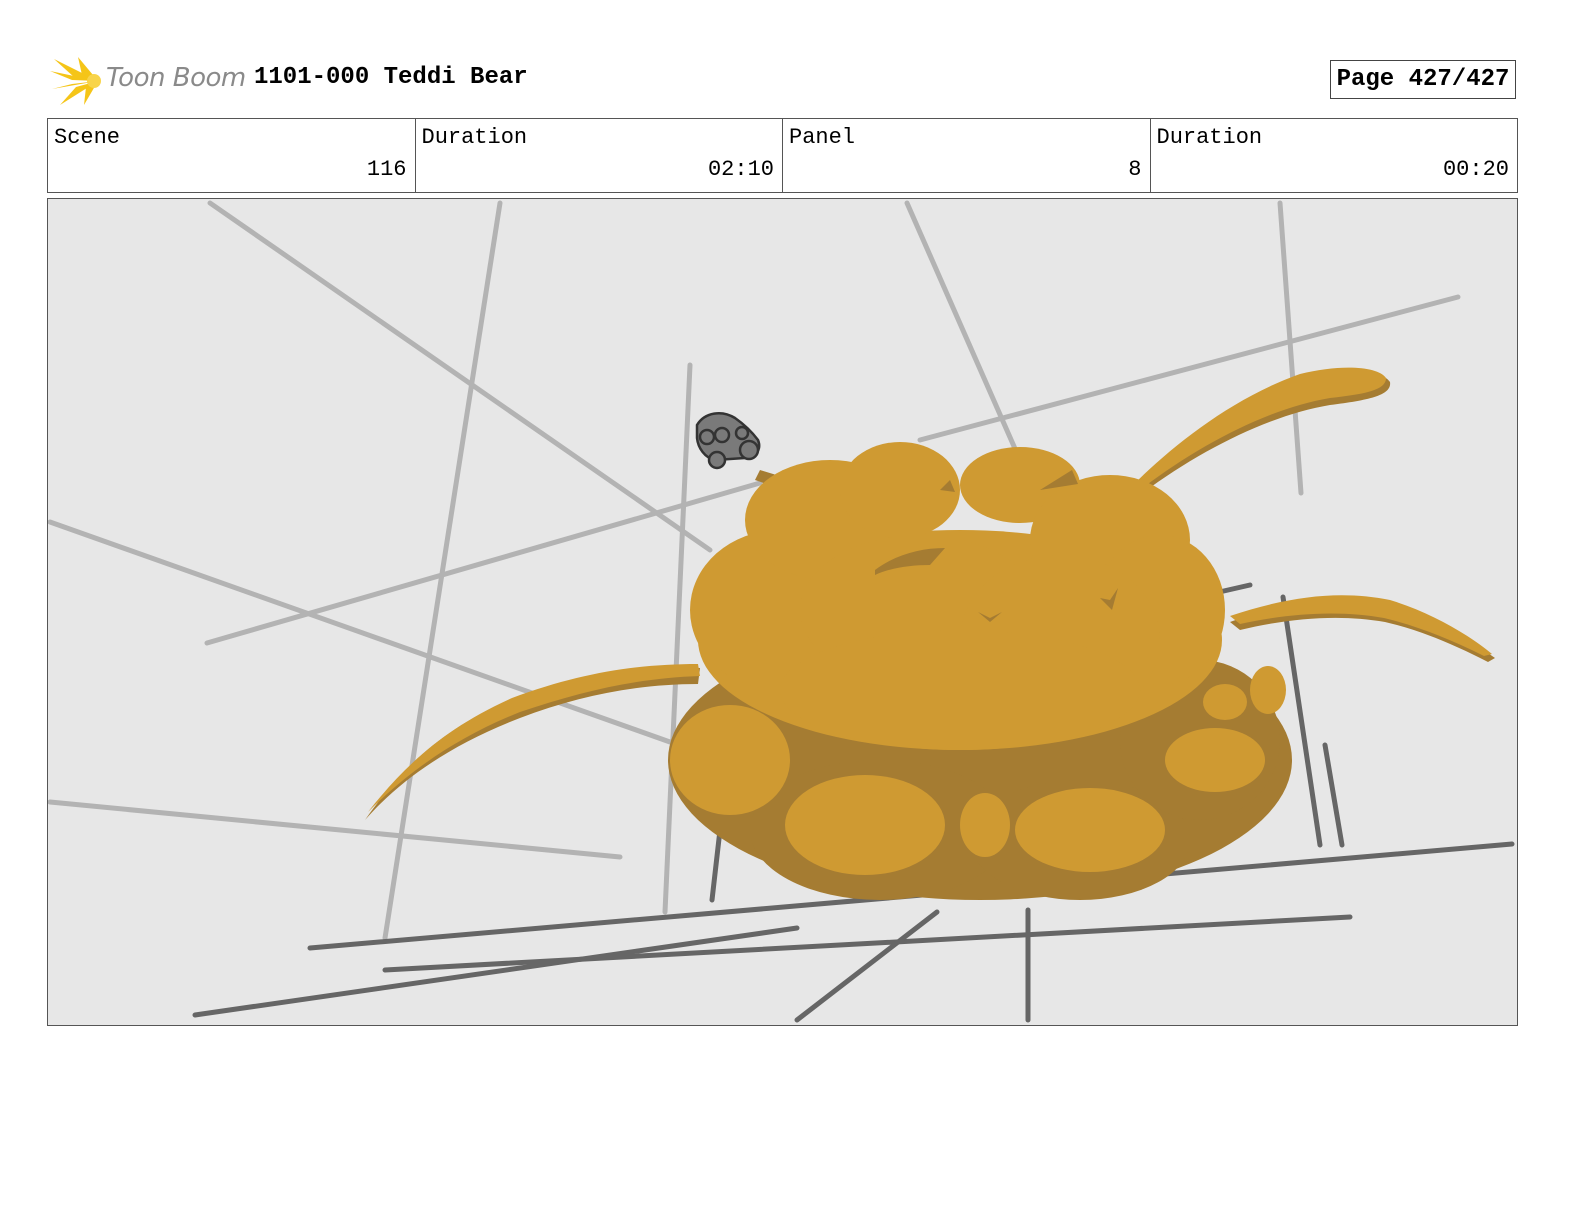 The width and height of the screenshot is (1584, 1224). Describe the element at coordinates (75, 81) in the screenshot. I see `starburst-icon` at that location.